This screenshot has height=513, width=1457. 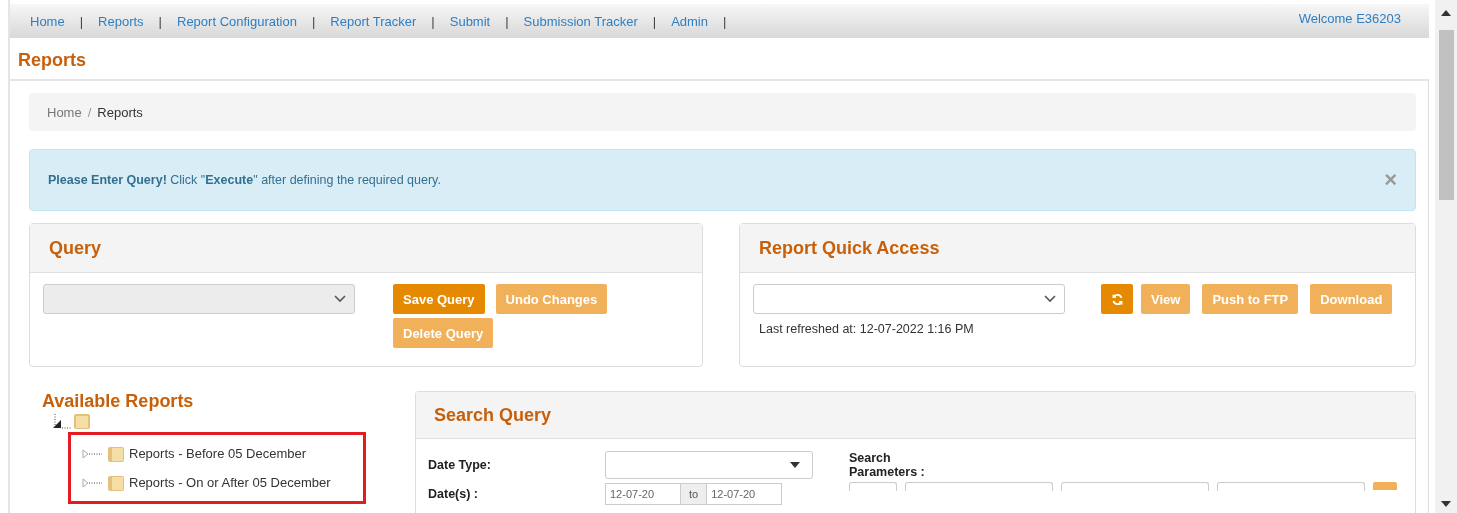 What do you see at coordinates (47, 21) in the screenshot?
I see `nav-link: Home` at bounding box center [47, 21].